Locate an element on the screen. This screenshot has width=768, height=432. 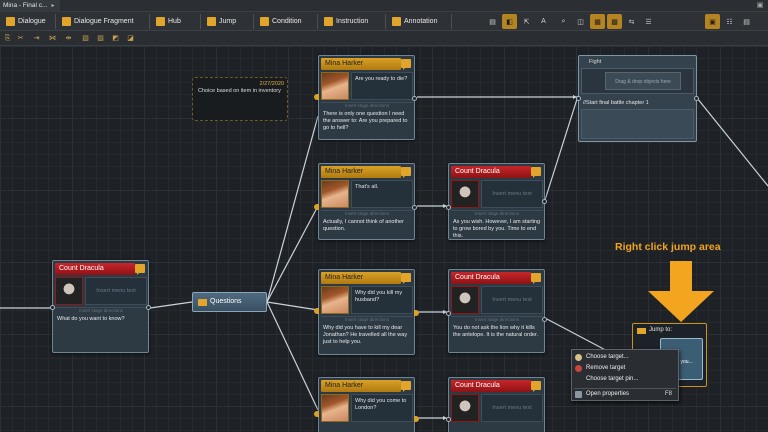
flow-icon: ⇆ is located at coordinates (631, 21).